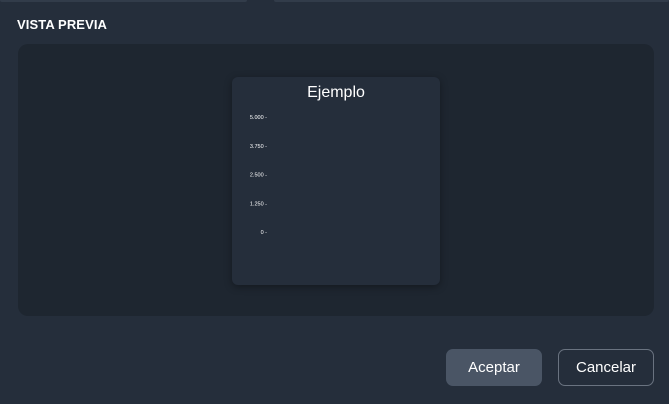  What do you see at coordinates (471, 1) in the screenshot?
I see `tab-indicator-right` at bounding box center [471, 1].